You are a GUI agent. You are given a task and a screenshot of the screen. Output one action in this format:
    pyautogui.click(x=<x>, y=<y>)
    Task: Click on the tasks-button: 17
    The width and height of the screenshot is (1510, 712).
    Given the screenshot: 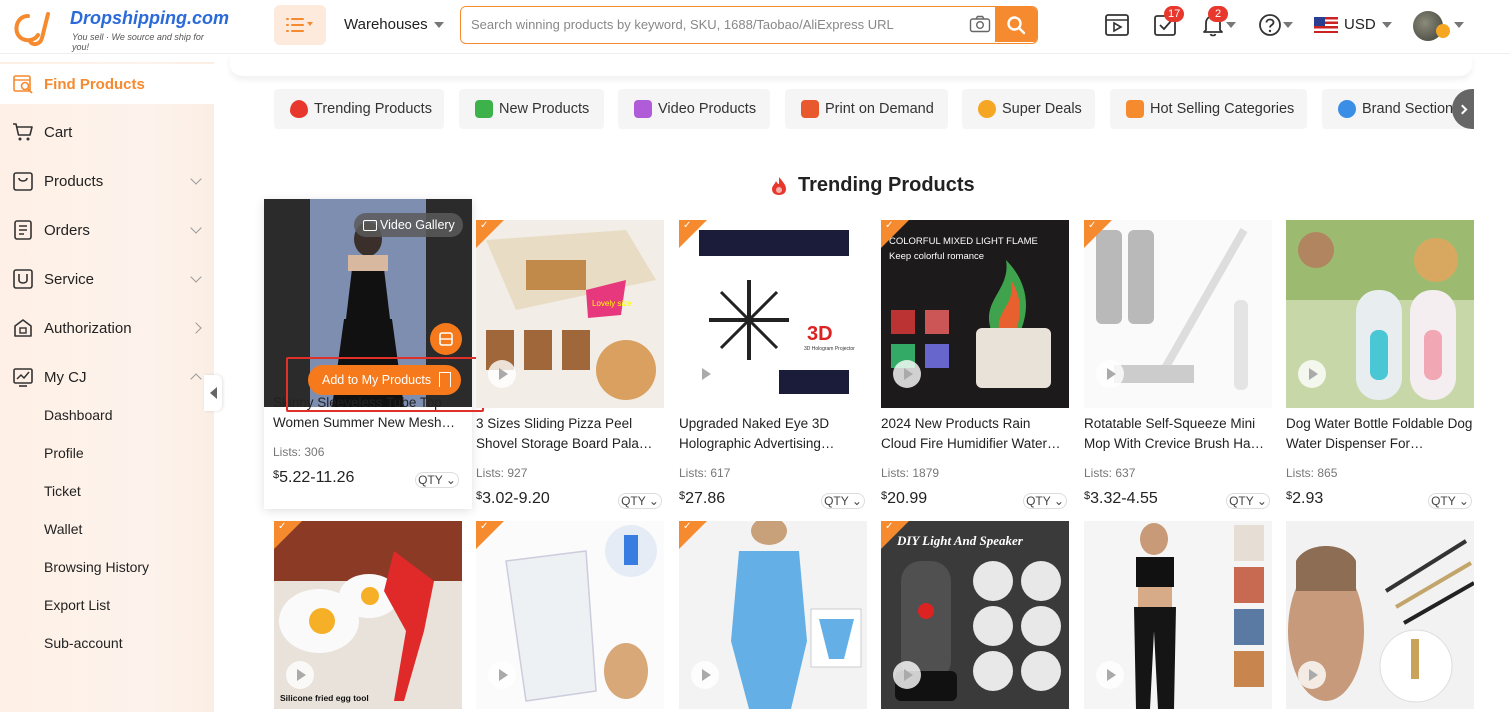 What is the action you would take?
    pyautogui.click(x=1168, y=22)
    